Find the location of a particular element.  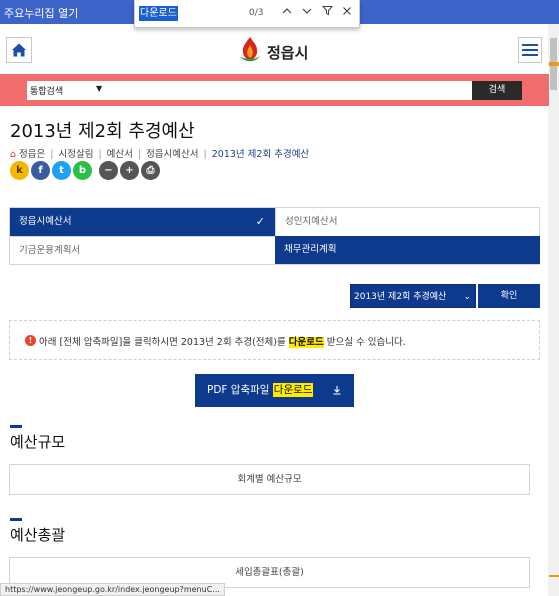

confirm-button: 확인 is located at coordinates (509, 296).